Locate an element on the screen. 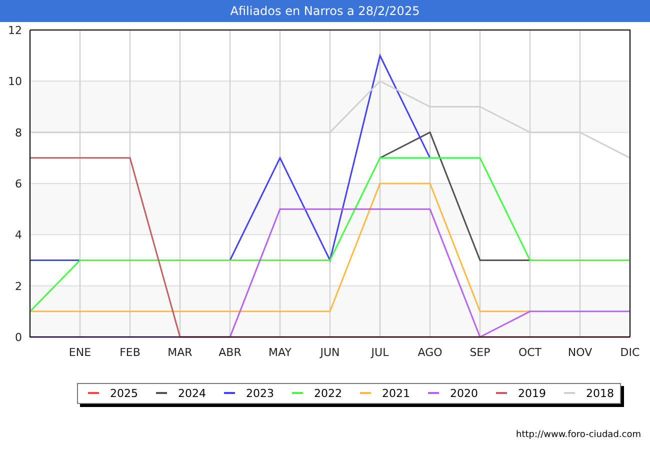  y-tick-label: 10 is located at coordinates (15, 81).